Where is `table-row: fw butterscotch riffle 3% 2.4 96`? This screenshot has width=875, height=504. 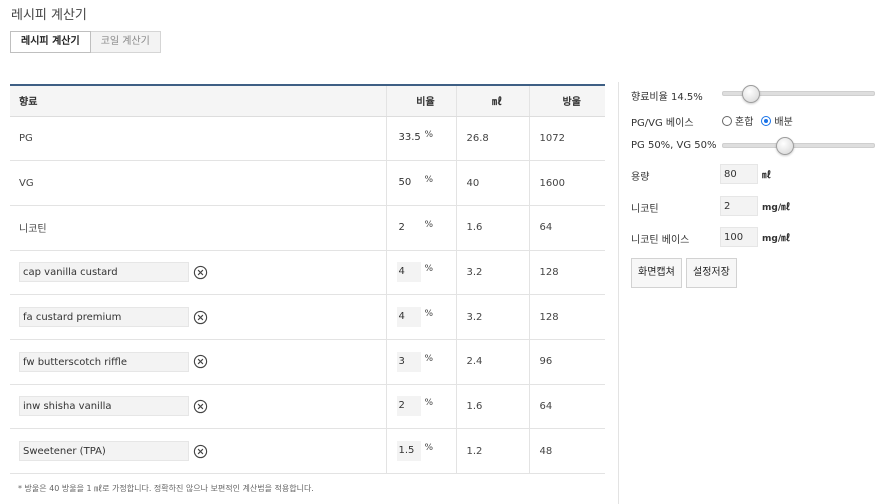
table-row: fw butterscotch riffle 3% 2.4 96 is located at coordinates (307, 362).